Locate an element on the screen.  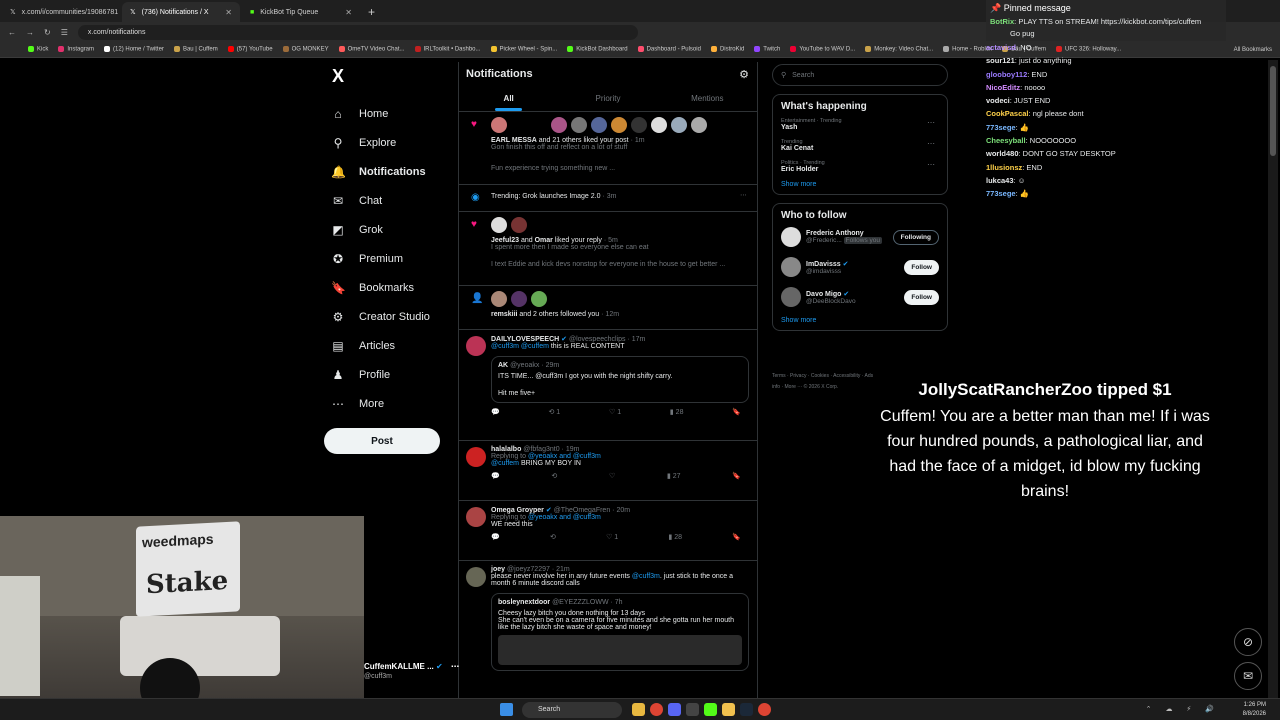
page-scrollbar is located at coordinates (1273, 380).